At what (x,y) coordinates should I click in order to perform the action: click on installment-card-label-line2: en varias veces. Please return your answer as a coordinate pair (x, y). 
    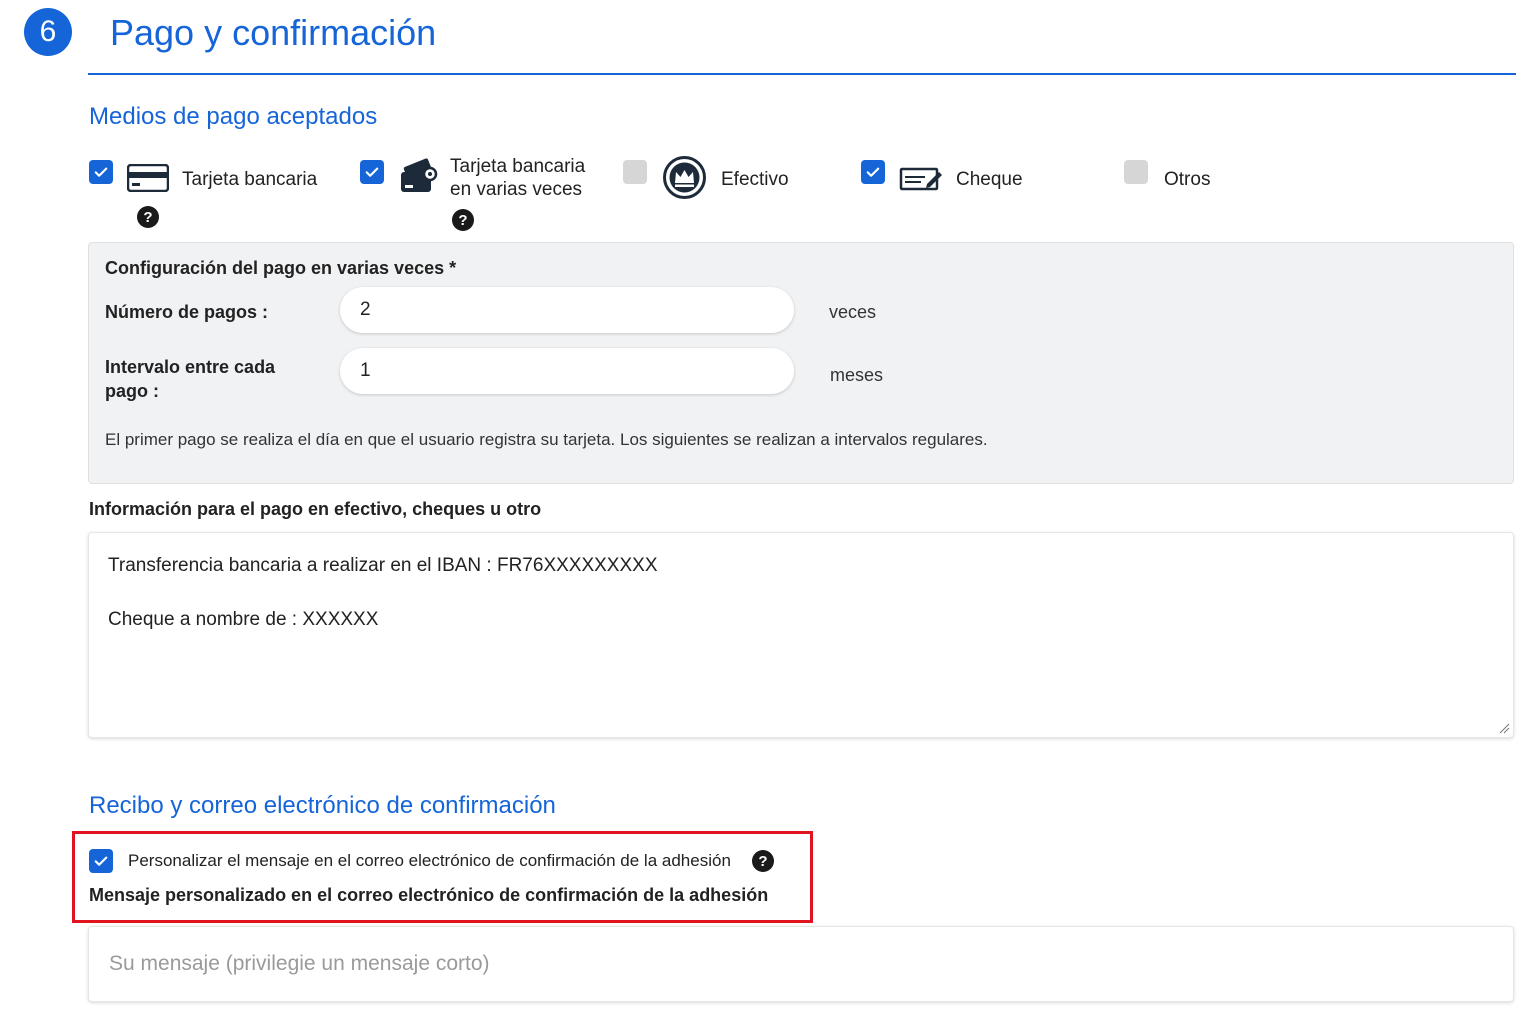
    Looking at the image, I should click on (516, 189).